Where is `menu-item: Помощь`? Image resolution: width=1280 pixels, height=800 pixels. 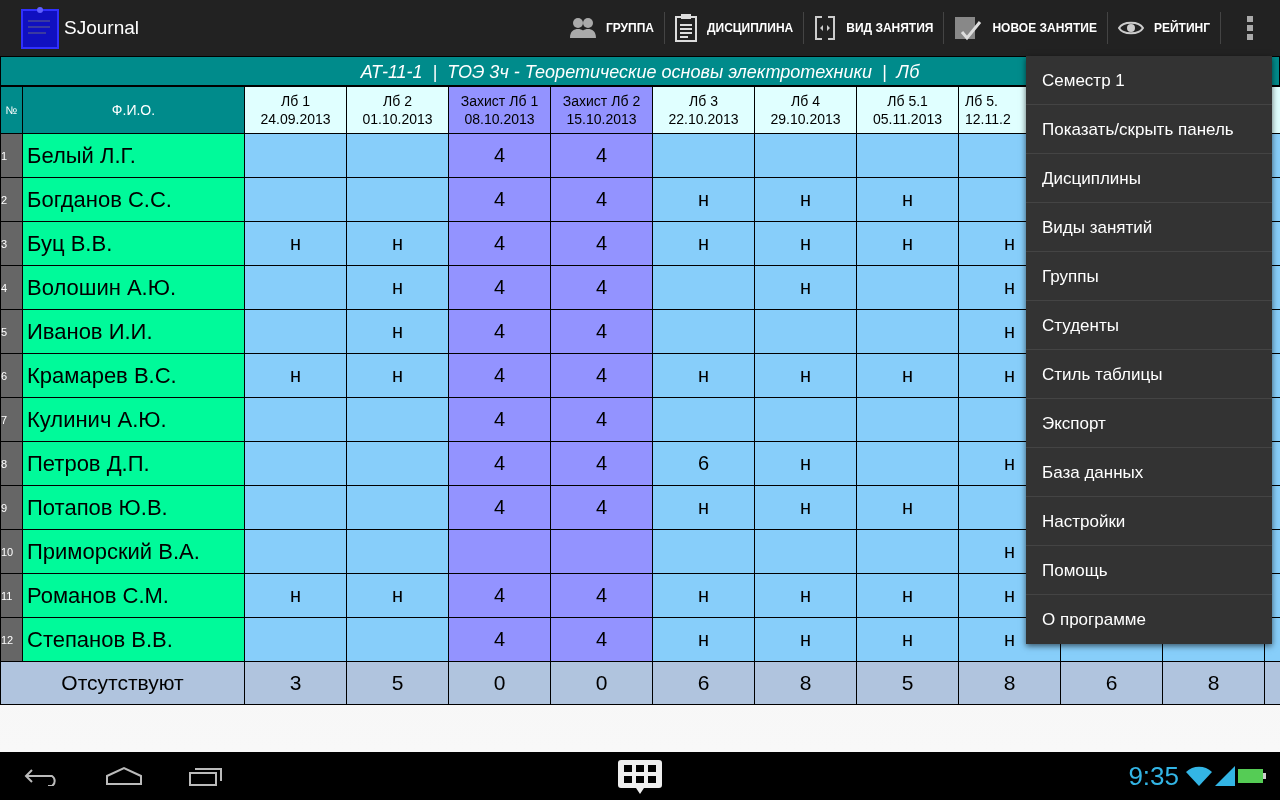 menu-item: Помощь is located at coordinates (1149, 570).